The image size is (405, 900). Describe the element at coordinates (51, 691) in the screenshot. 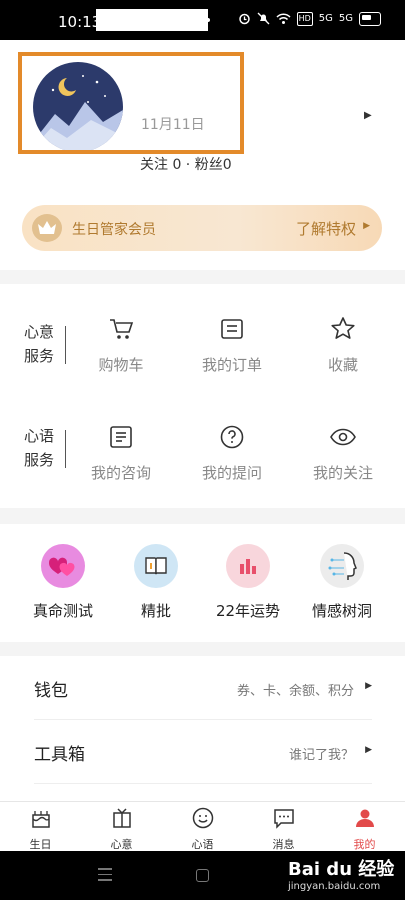

I see `menu-title: 钱包` at that location.